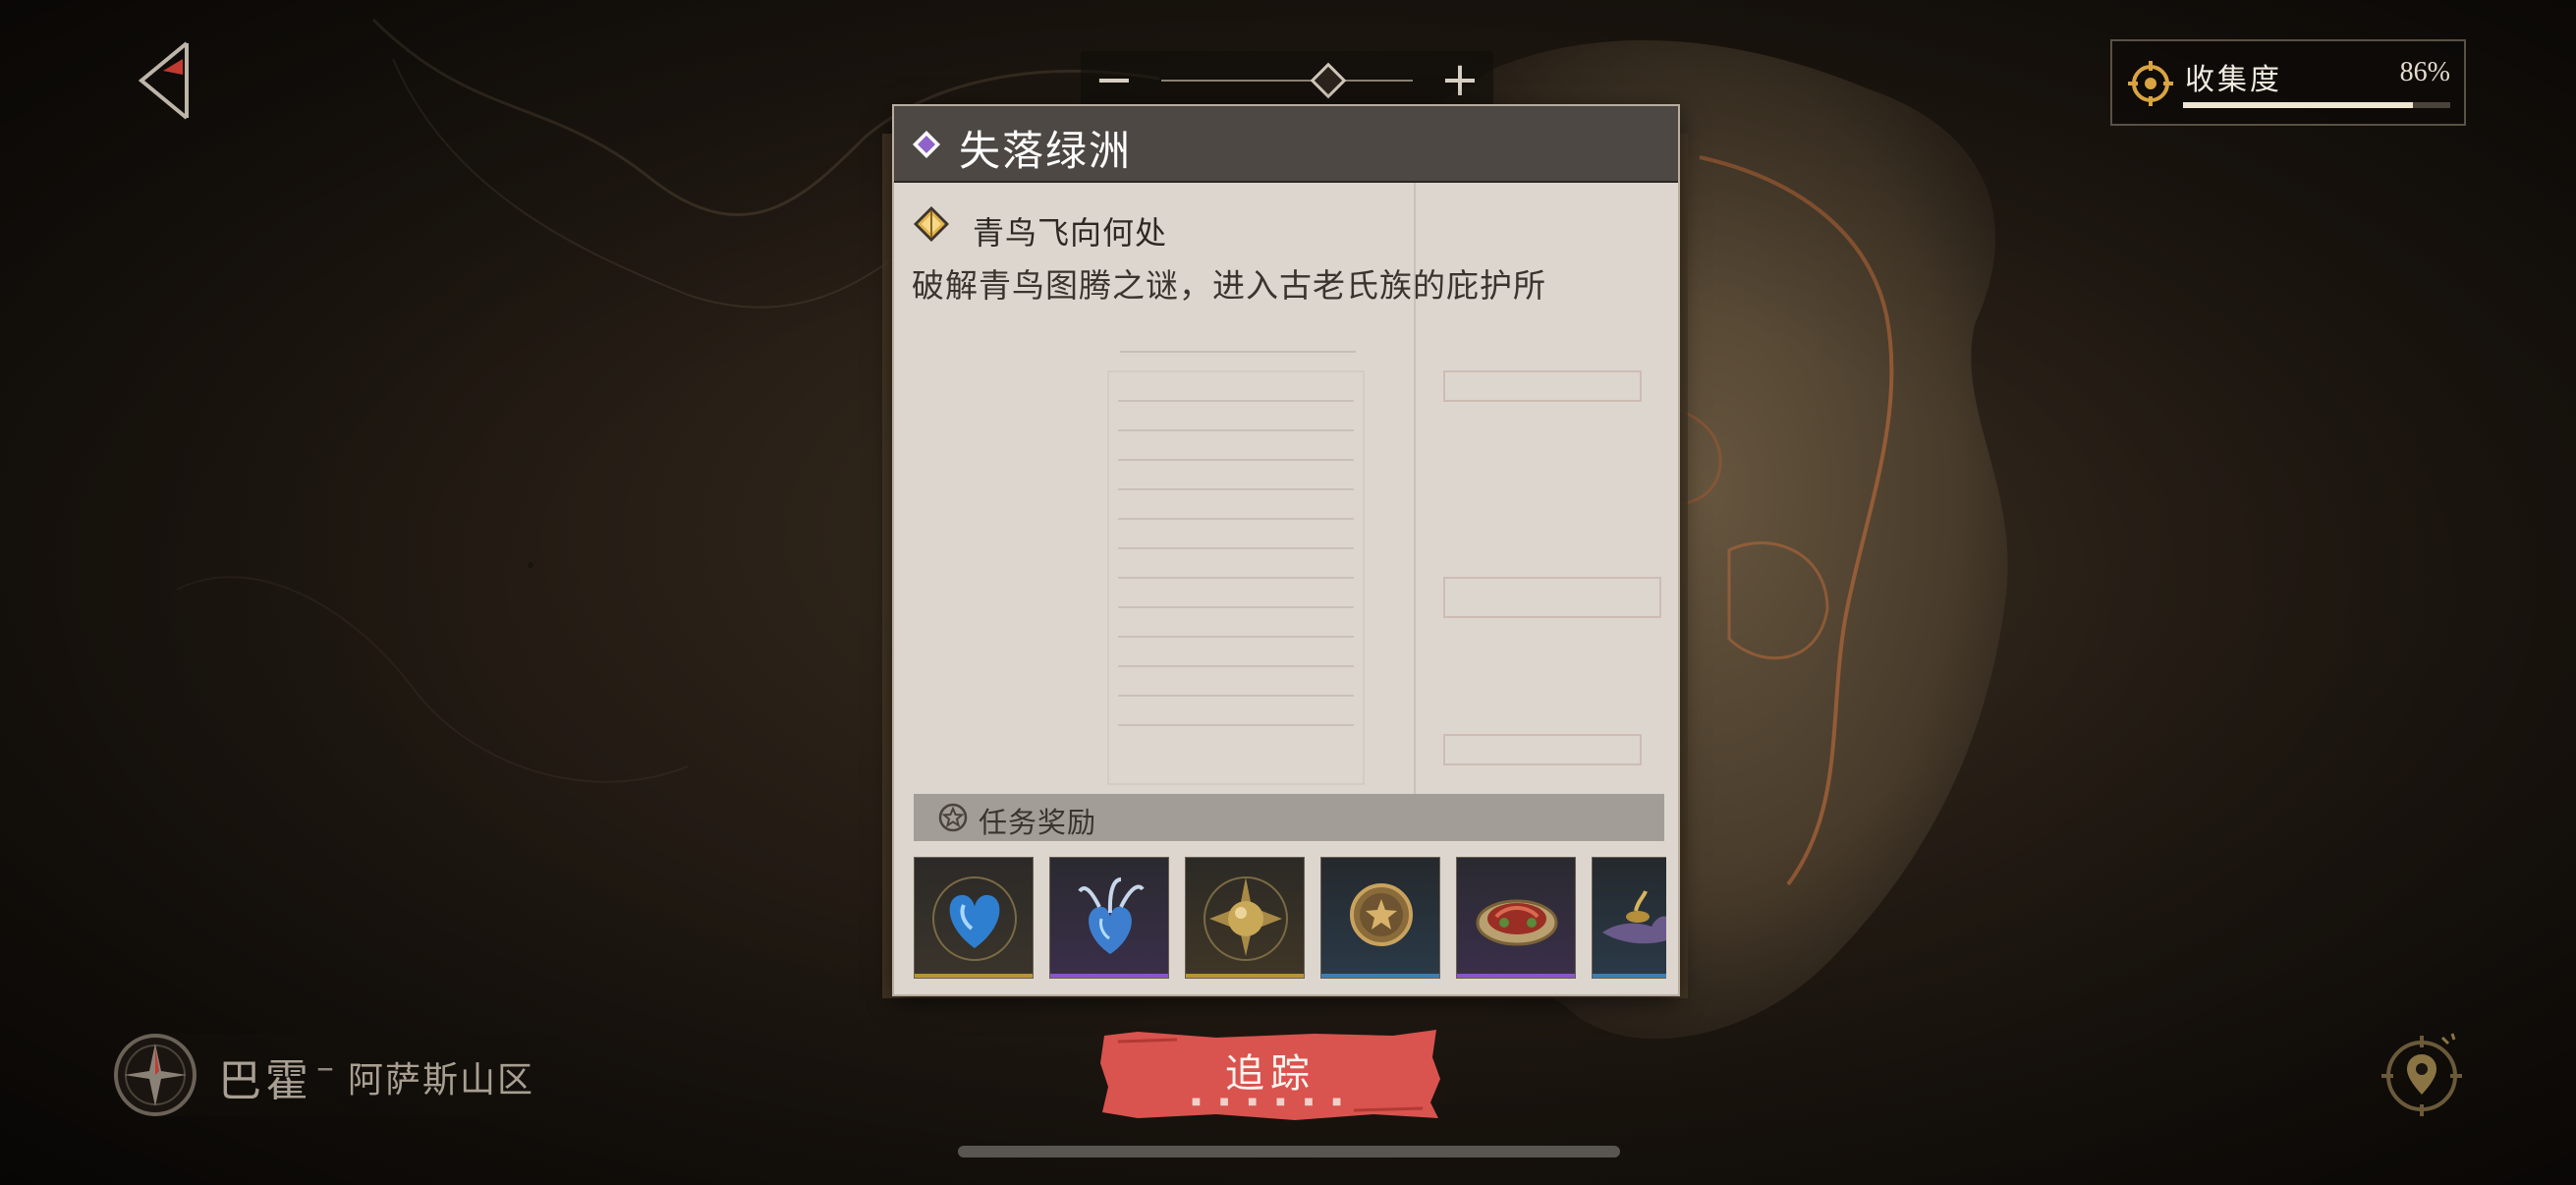 This screenshot has height=1185, width=2576. I want to click on map-pin-crosshair-icon, so click(2421, 1075).